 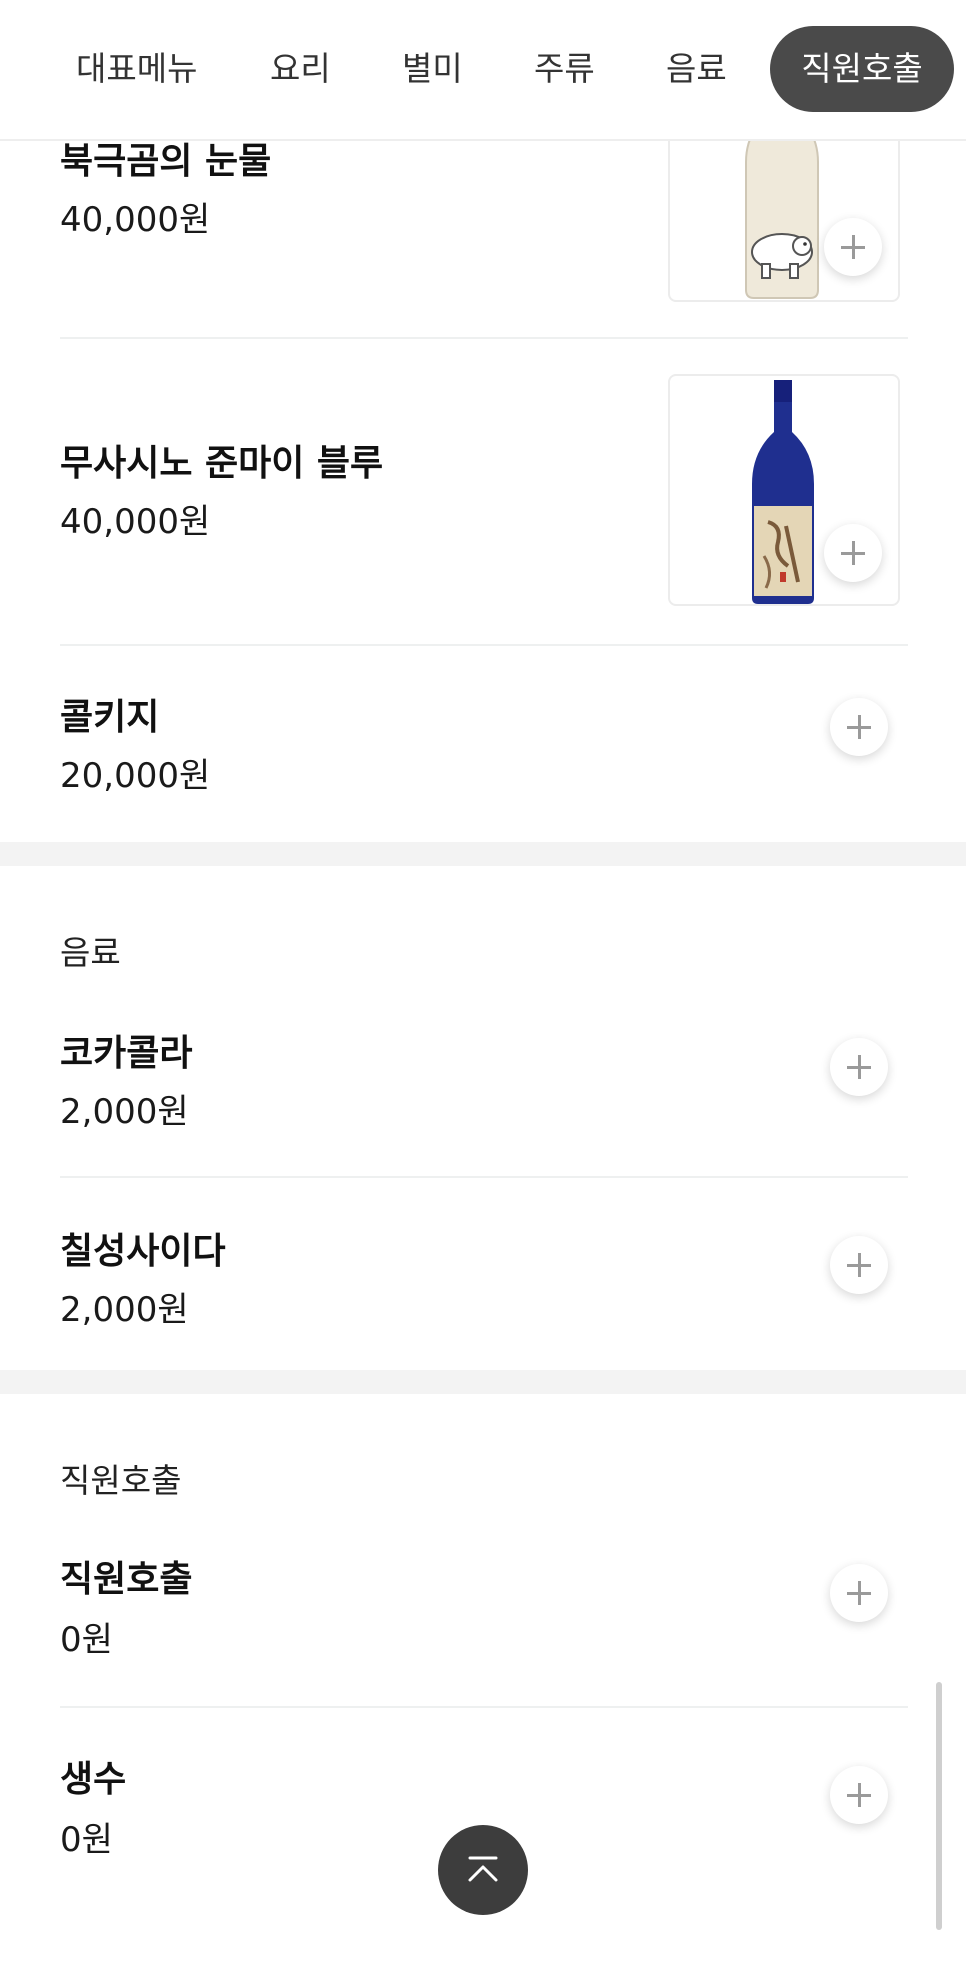 I want to click on menu-item-corkage: 콜키지 20,000원, so click(x=483, y=744).